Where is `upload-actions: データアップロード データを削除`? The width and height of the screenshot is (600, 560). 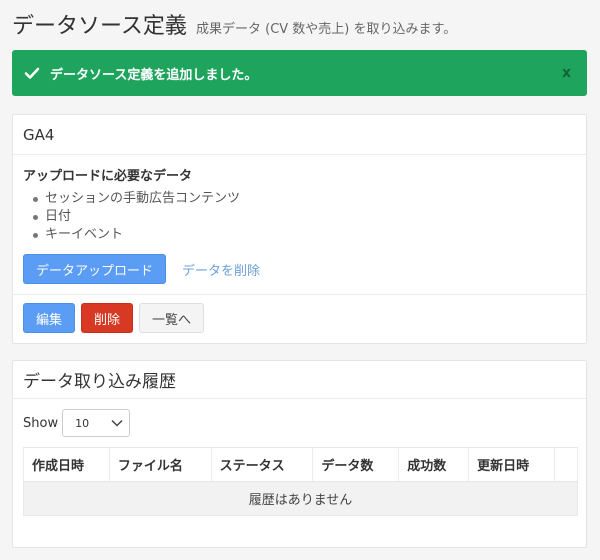 upload-actions: データアップロード データを削除 is located at coordinates (299, 269).